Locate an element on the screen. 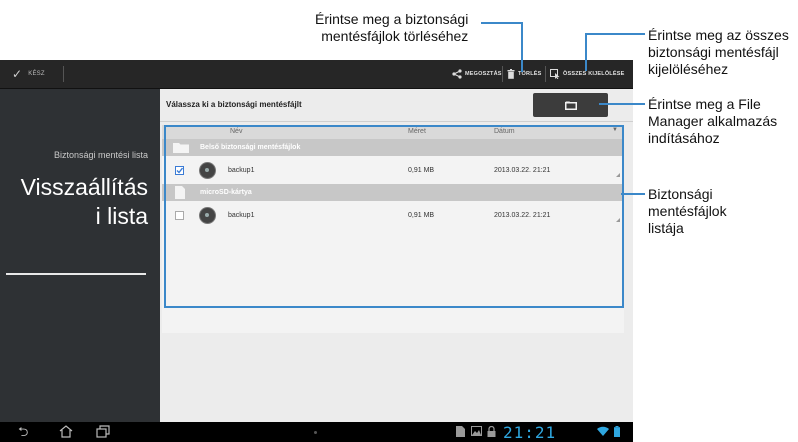 The image size is (798, 442). select-all-label: ÖSSZES KIJELÖLÉSE is located at coordinates (594, 74).